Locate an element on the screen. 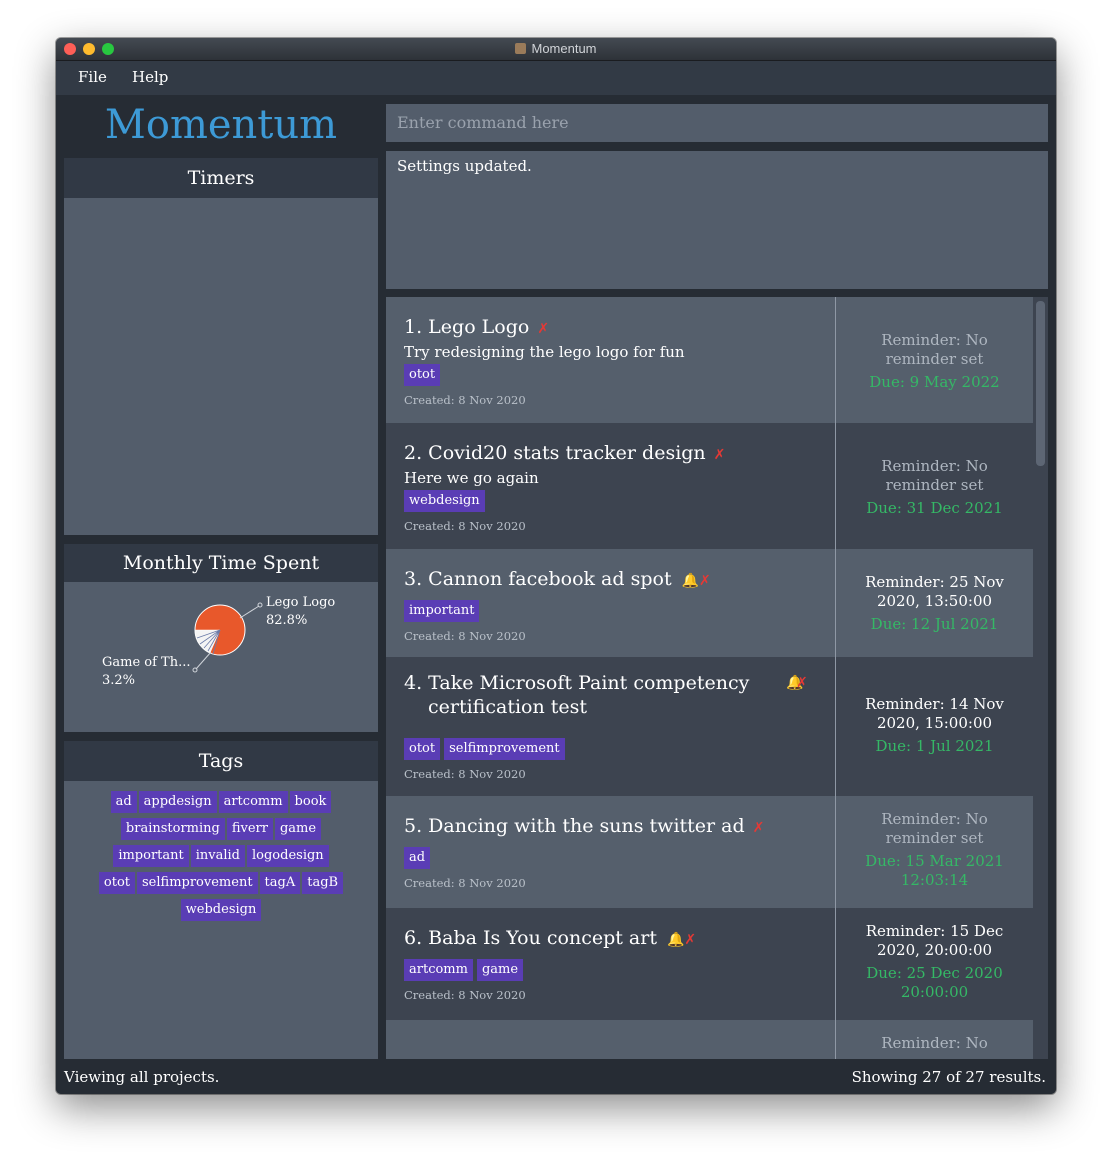  due-date-text: Due: 15 Mar 2021 is located at coordinates (934, 861).